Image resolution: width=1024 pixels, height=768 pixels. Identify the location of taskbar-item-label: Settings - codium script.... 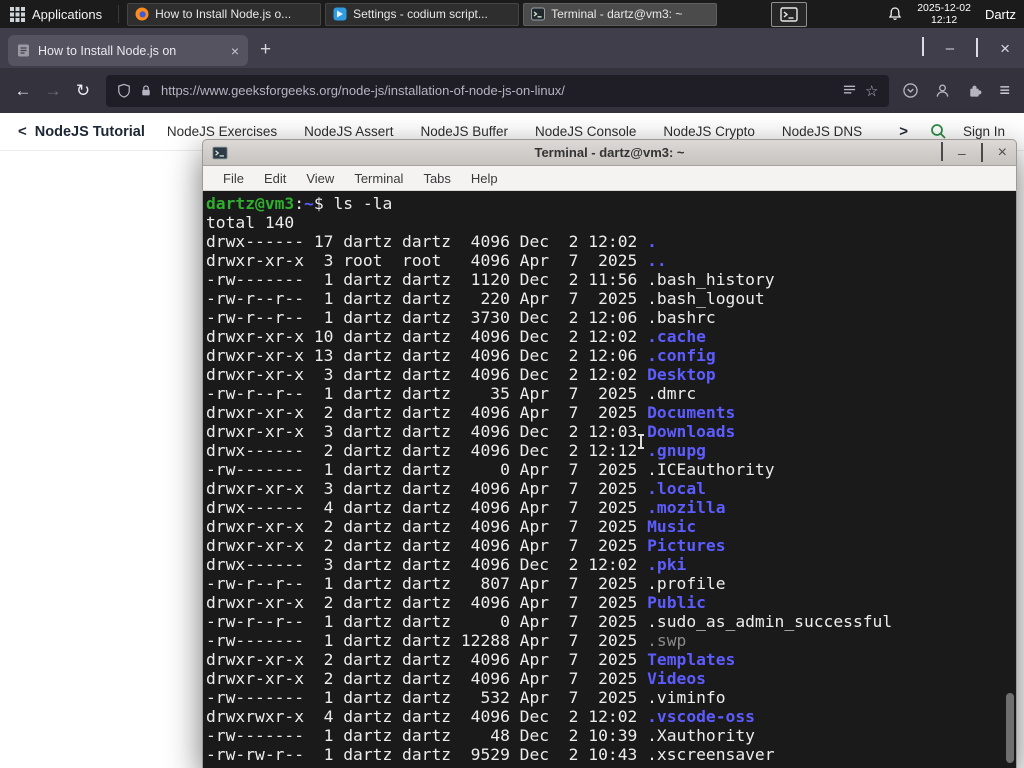
(420, 14).